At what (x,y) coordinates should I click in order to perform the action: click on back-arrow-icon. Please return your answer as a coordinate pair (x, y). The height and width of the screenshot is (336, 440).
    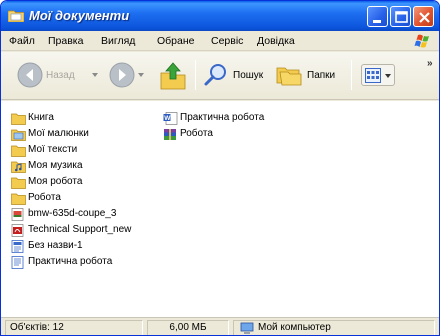
    Looking at the image, I should click on (30, 75).